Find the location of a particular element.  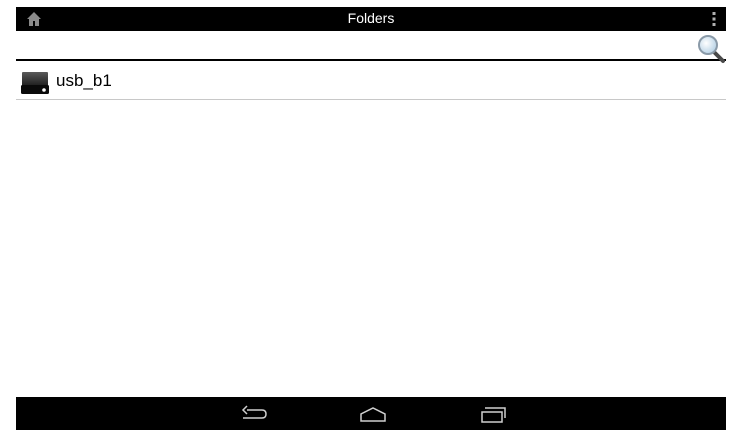

page-title: Folders is located at coordinates (371, 18).